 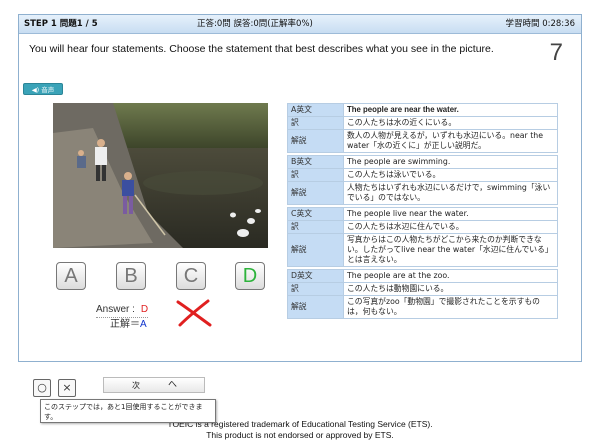 I want to click on row-label: C英文, so click(x=315, y=214).